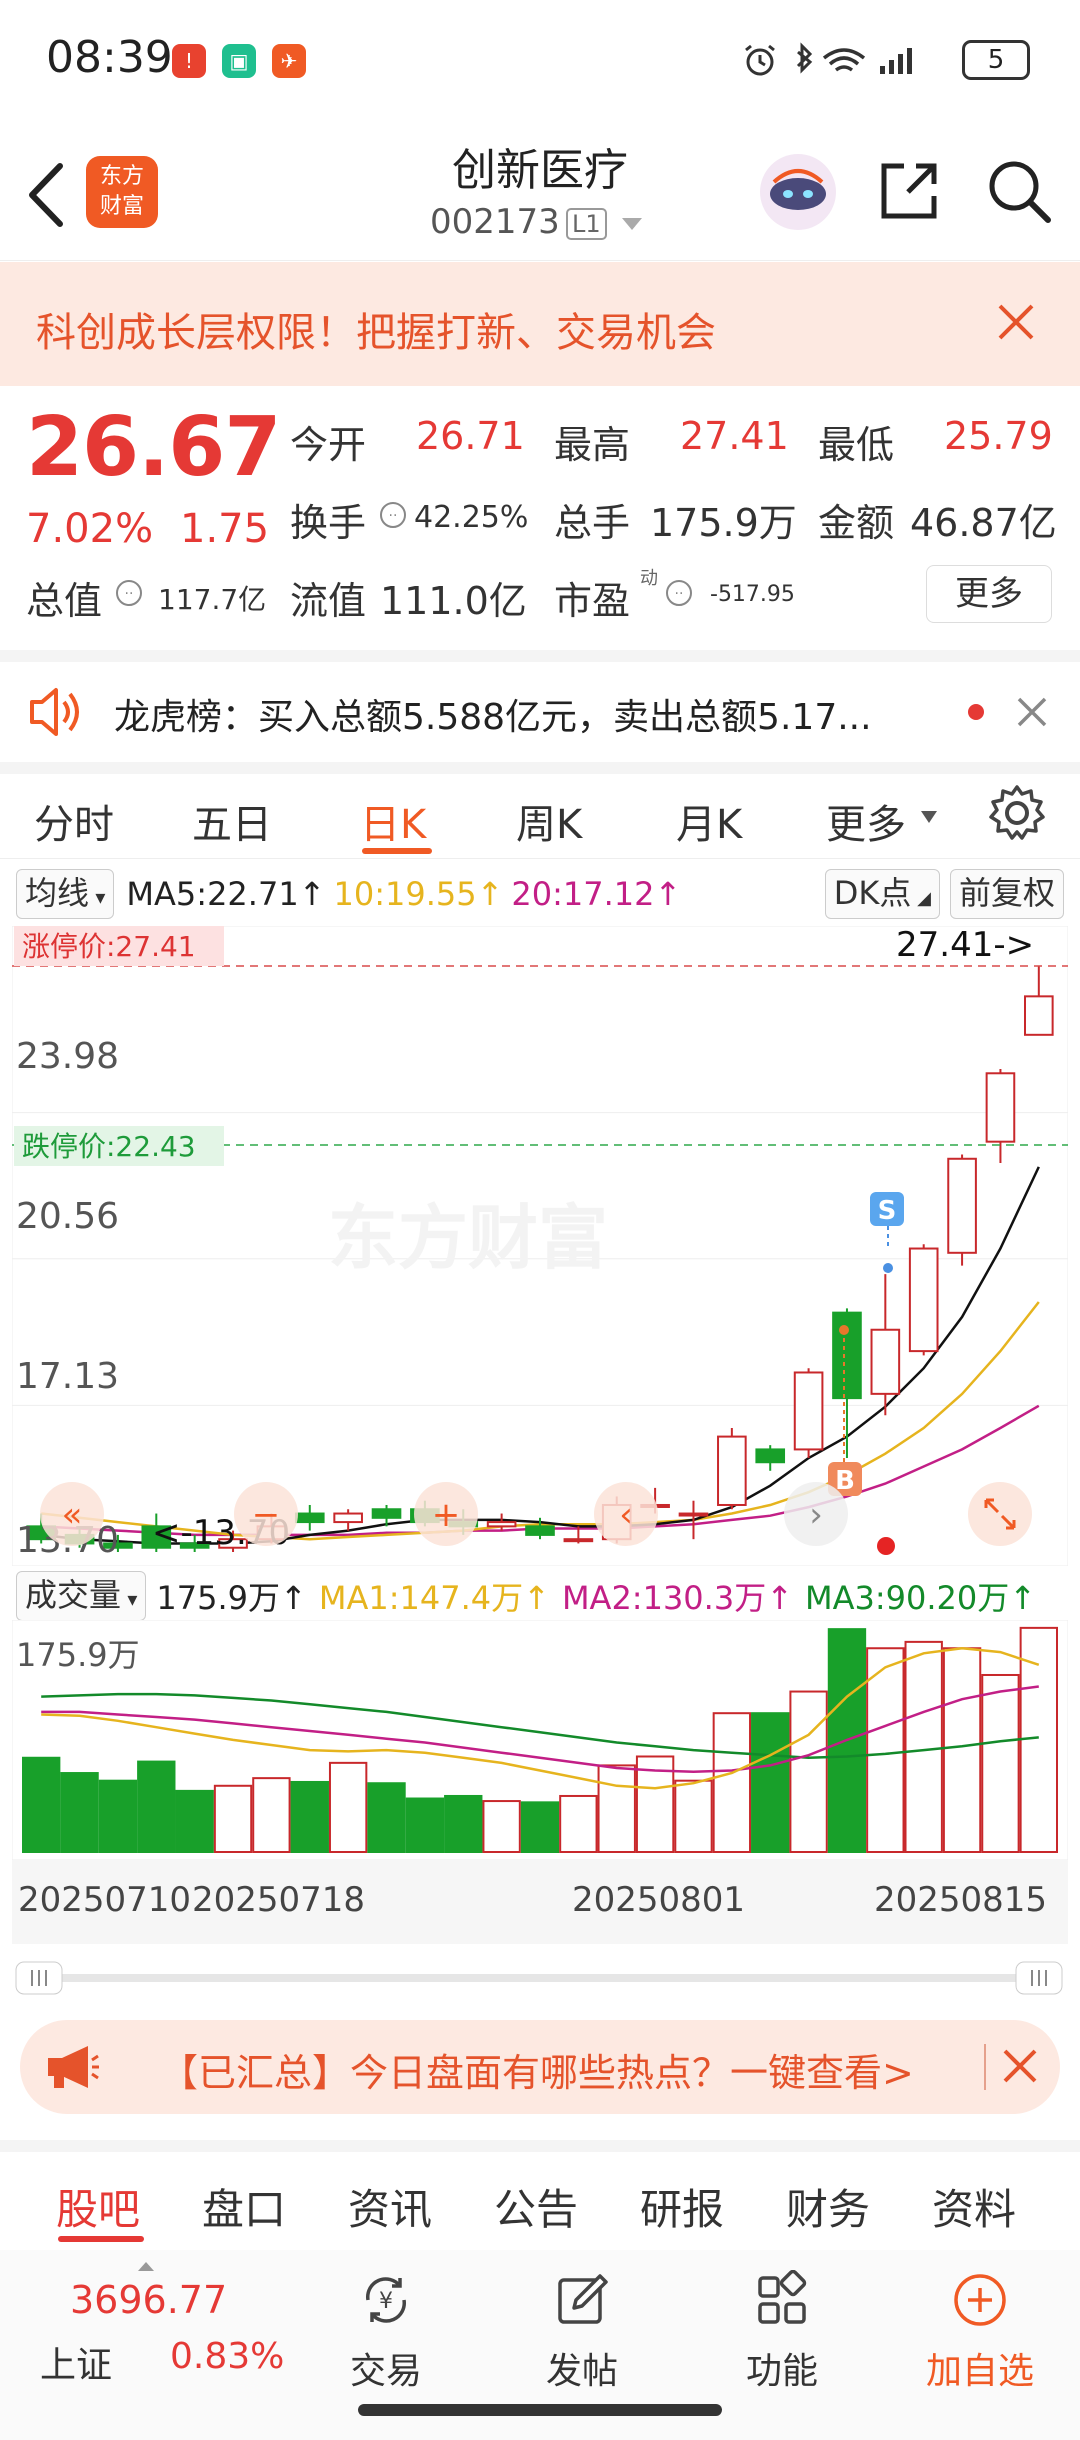 The width and height of the screenshot is (1080, 2440). I want to click on up-arrow-icon, so click(146, 2266).